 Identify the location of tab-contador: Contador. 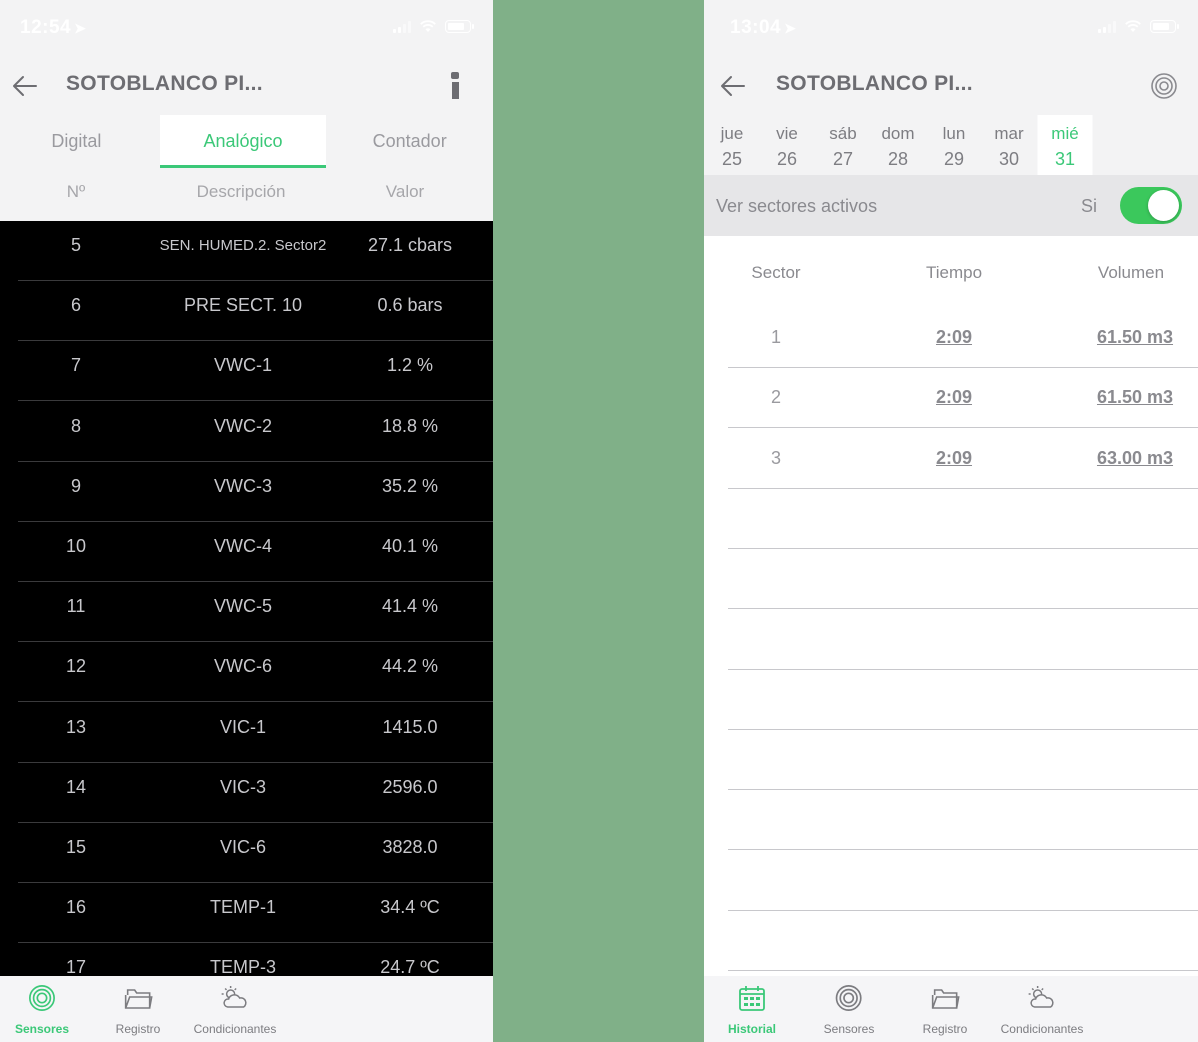
(409, 141).